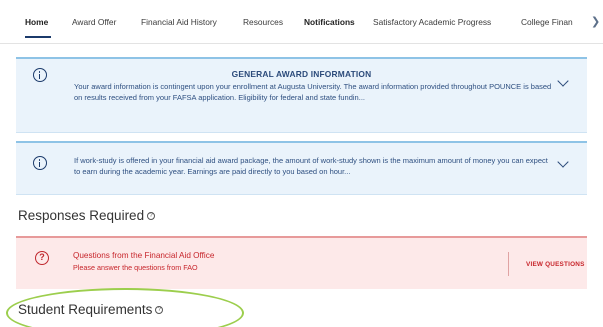  What do you see at coordinates (81, 215) in the screenshot?
I see `responses-required-title: Responses Required` at bounding box center [81, 215].